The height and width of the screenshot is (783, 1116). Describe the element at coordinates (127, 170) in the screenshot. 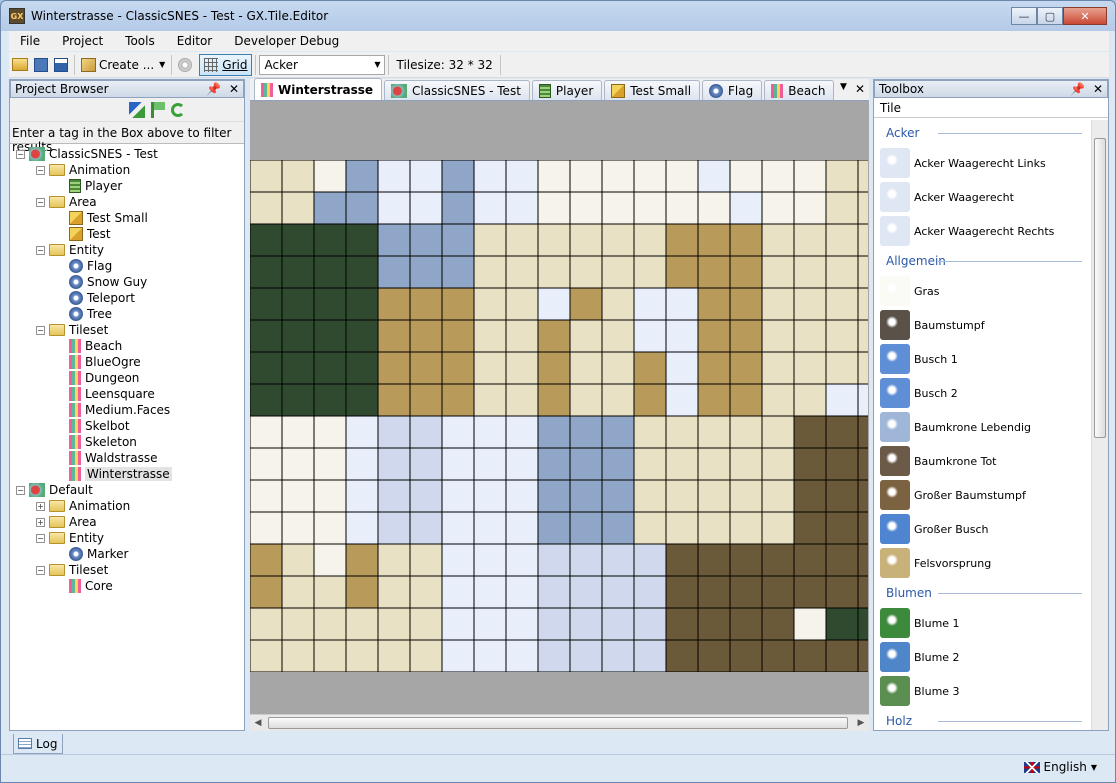

I see `tree-item: − Animation` at that location.